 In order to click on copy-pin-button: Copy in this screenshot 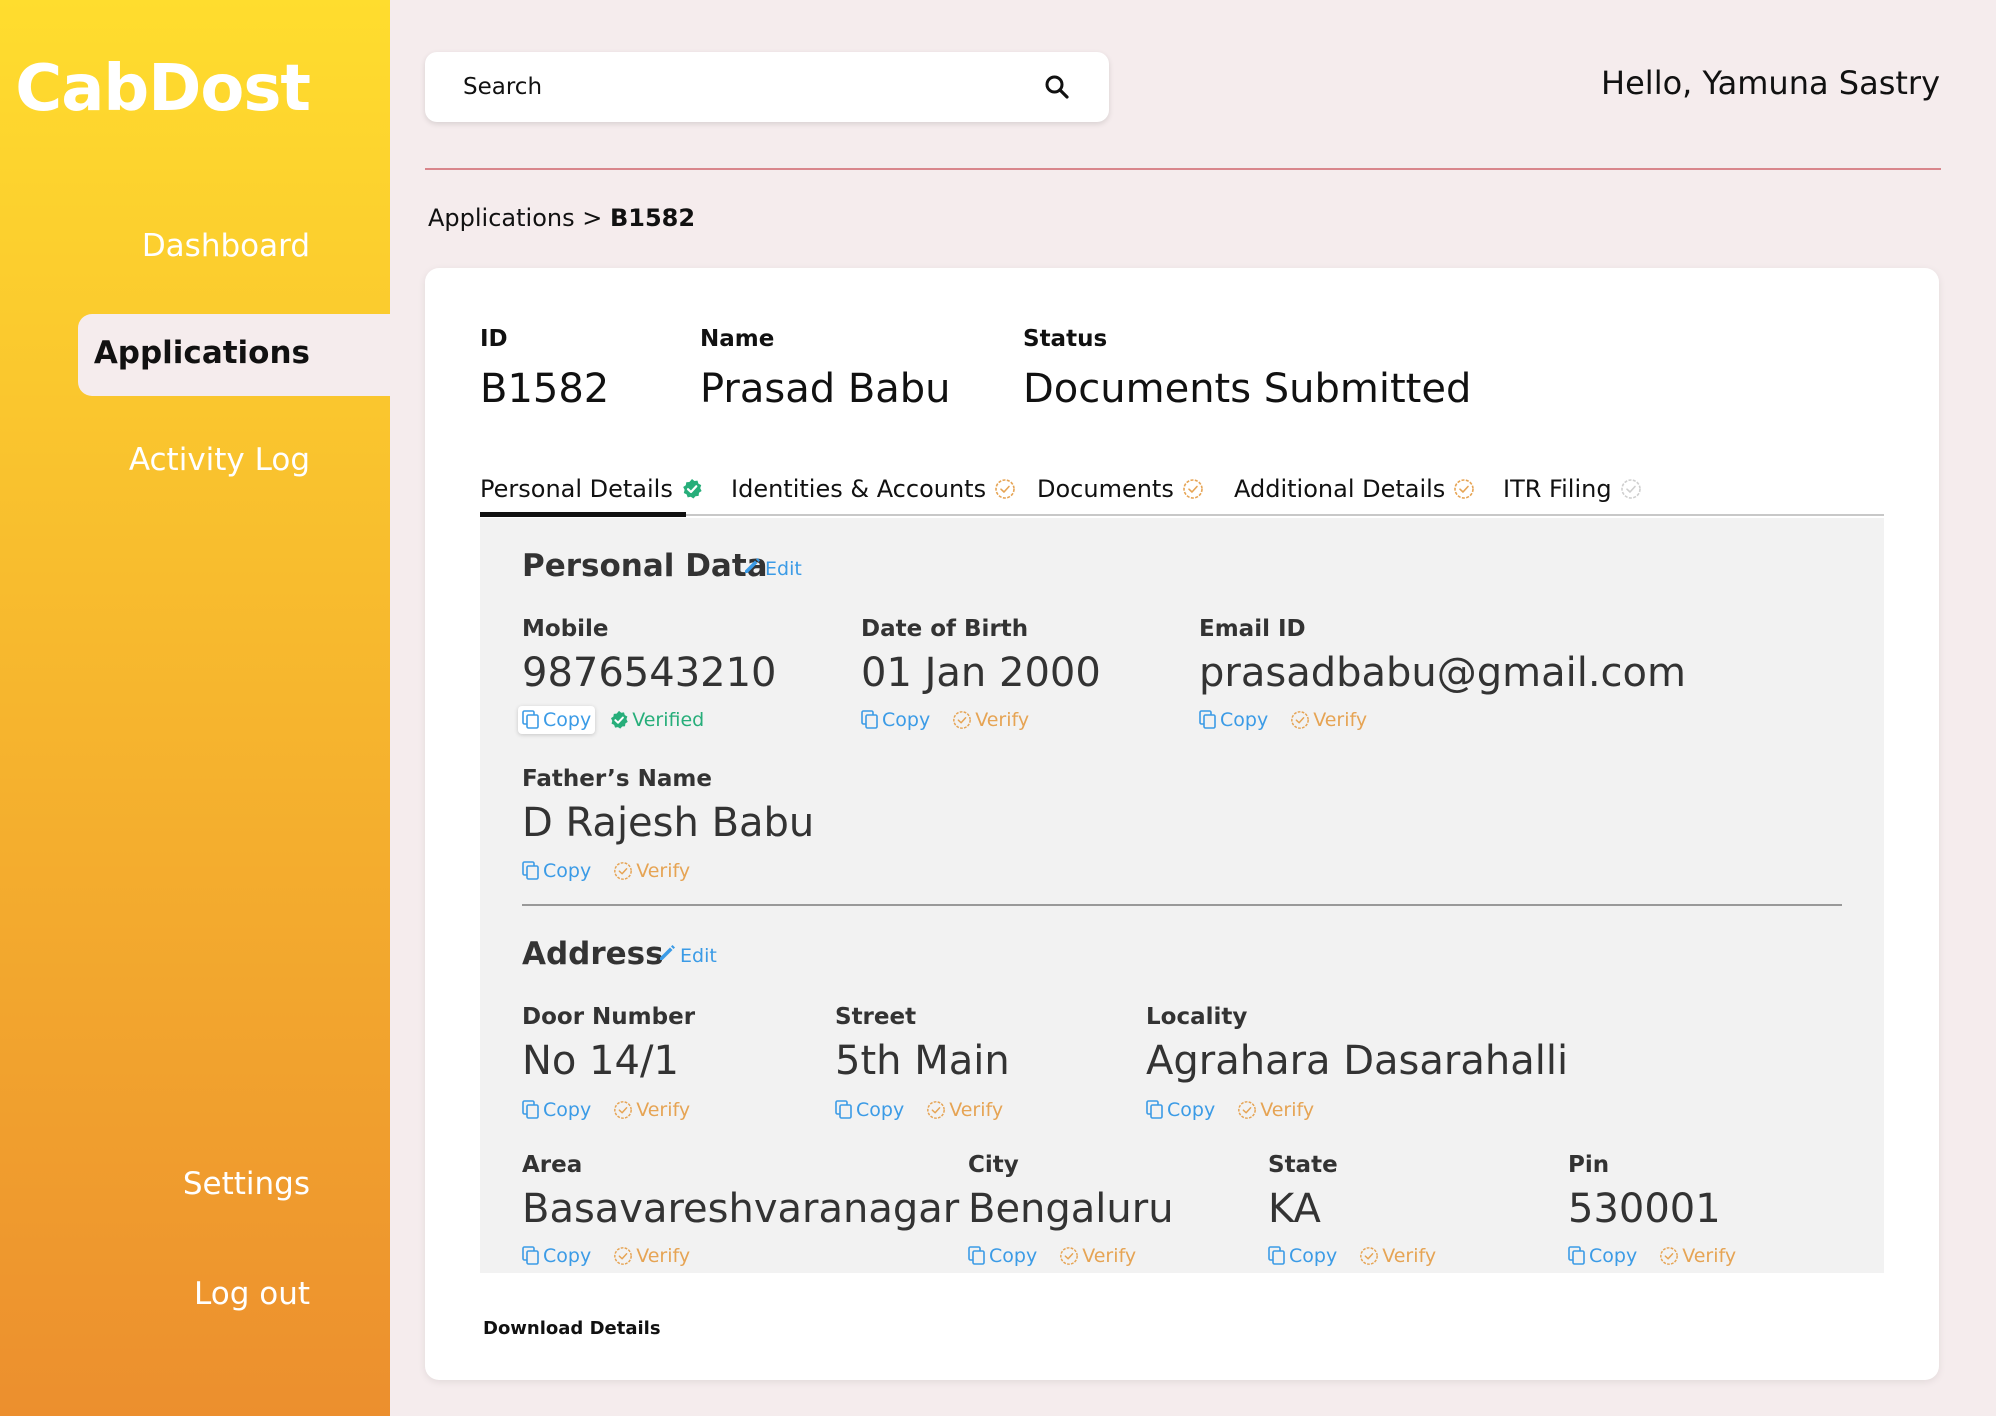, I will do `click(1602, 1256)`.